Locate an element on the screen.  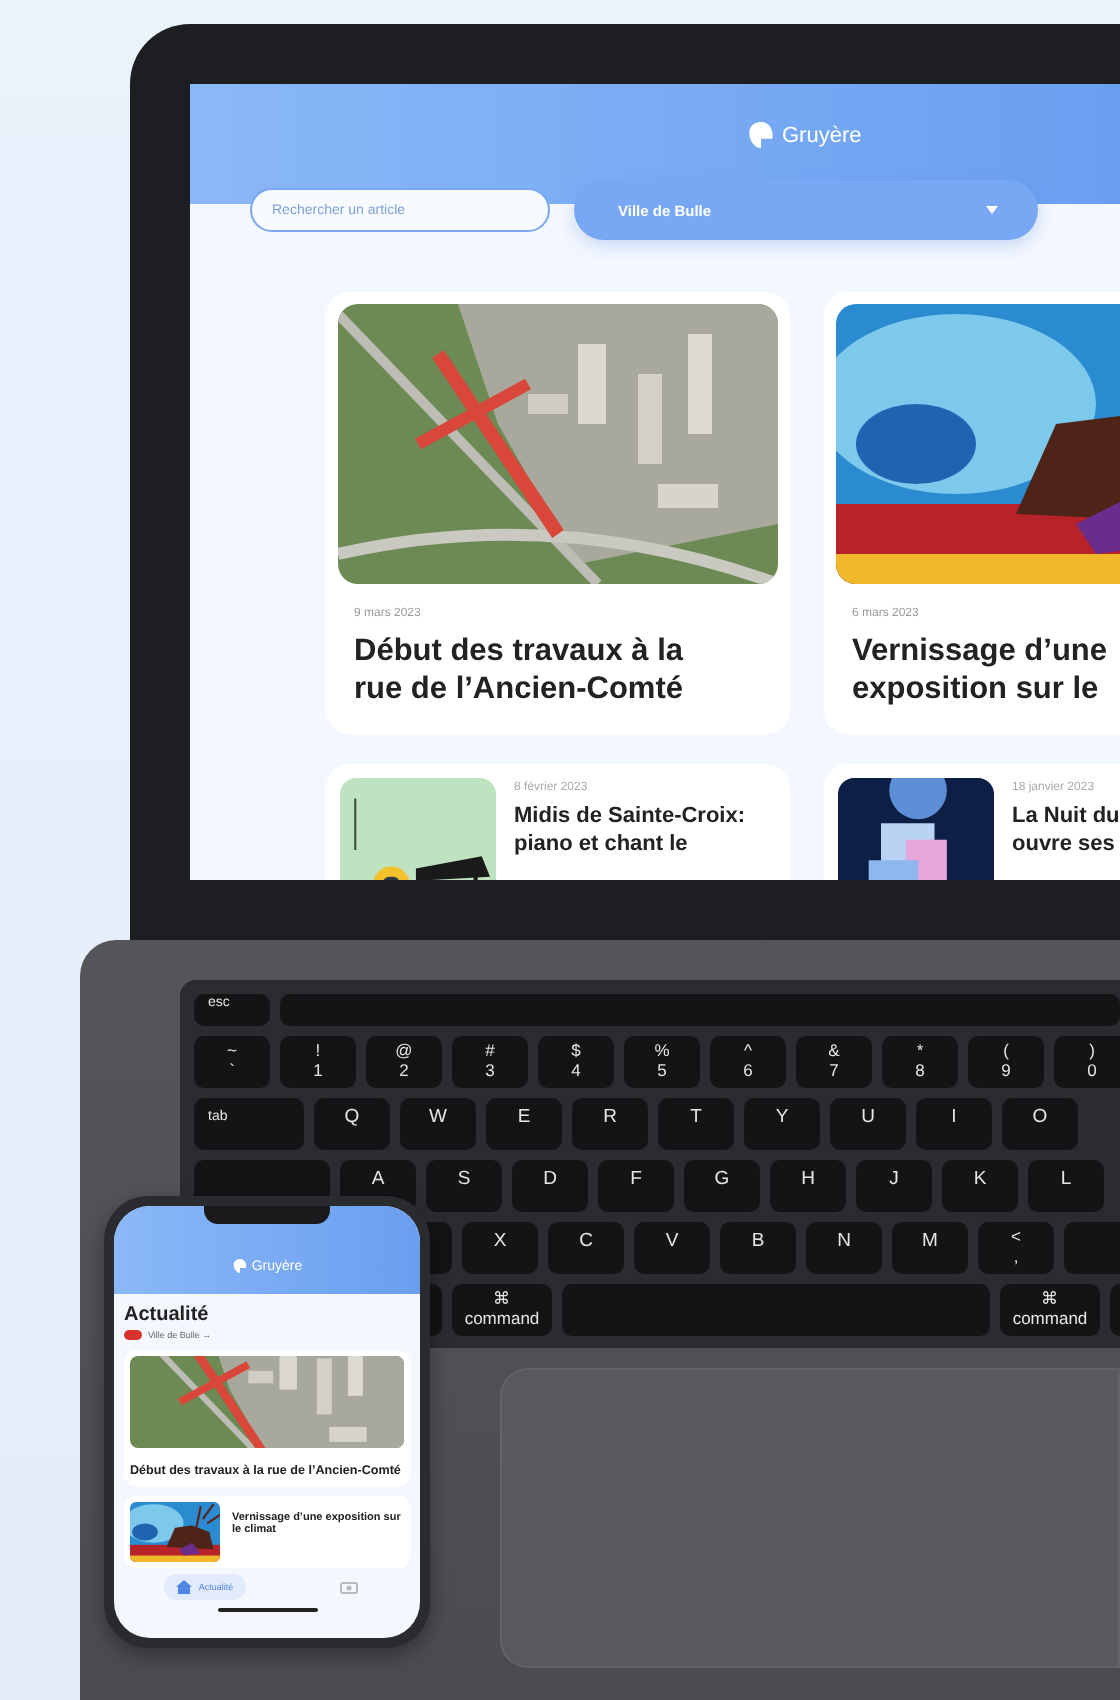
keyboard-key: D is located at coordinates (550, 1186).